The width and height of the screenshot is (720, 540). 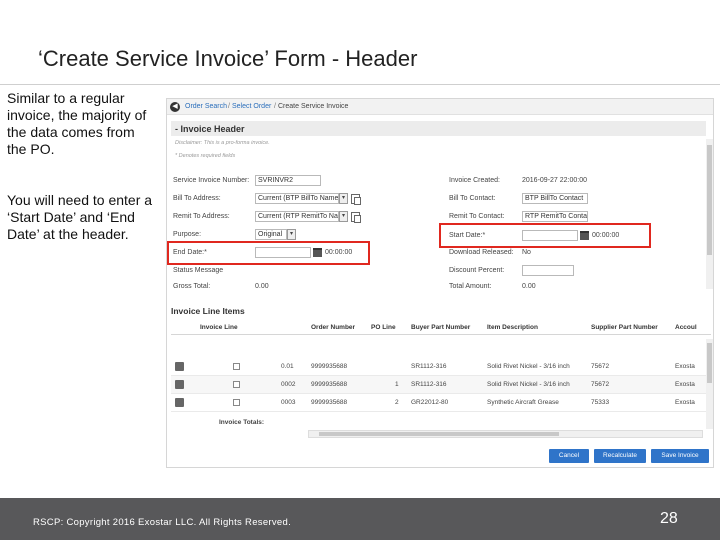 I want to click on item-description-cell: Synthetic Aircraft Grease, so click(x=523, y=402).